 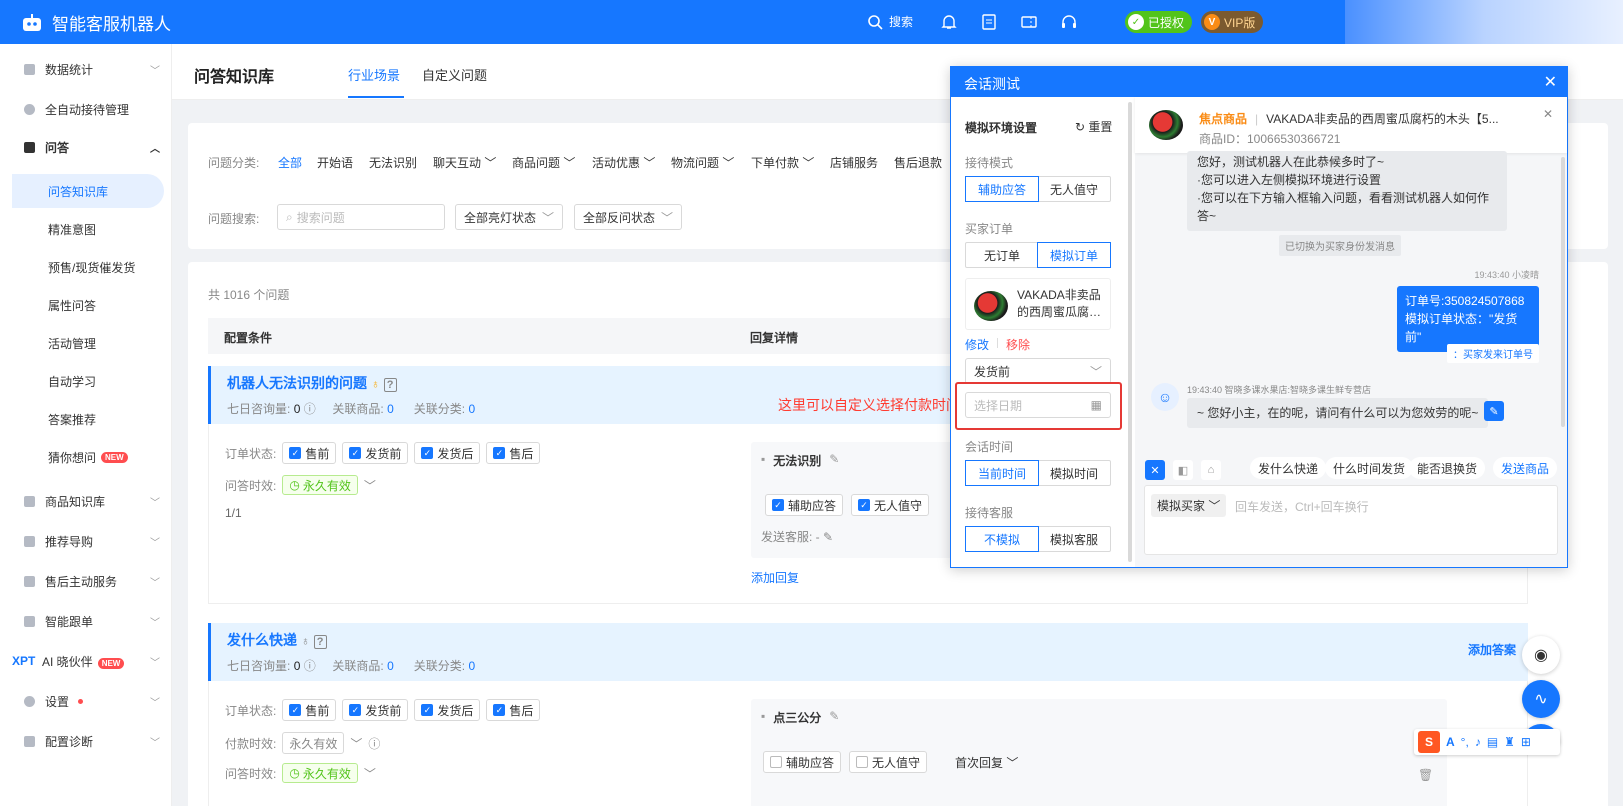 What do you see at coordinates (1492, 742) in the screenshot?
I see `keyboard-icon: ▤` at bounding box center [1492, 742].